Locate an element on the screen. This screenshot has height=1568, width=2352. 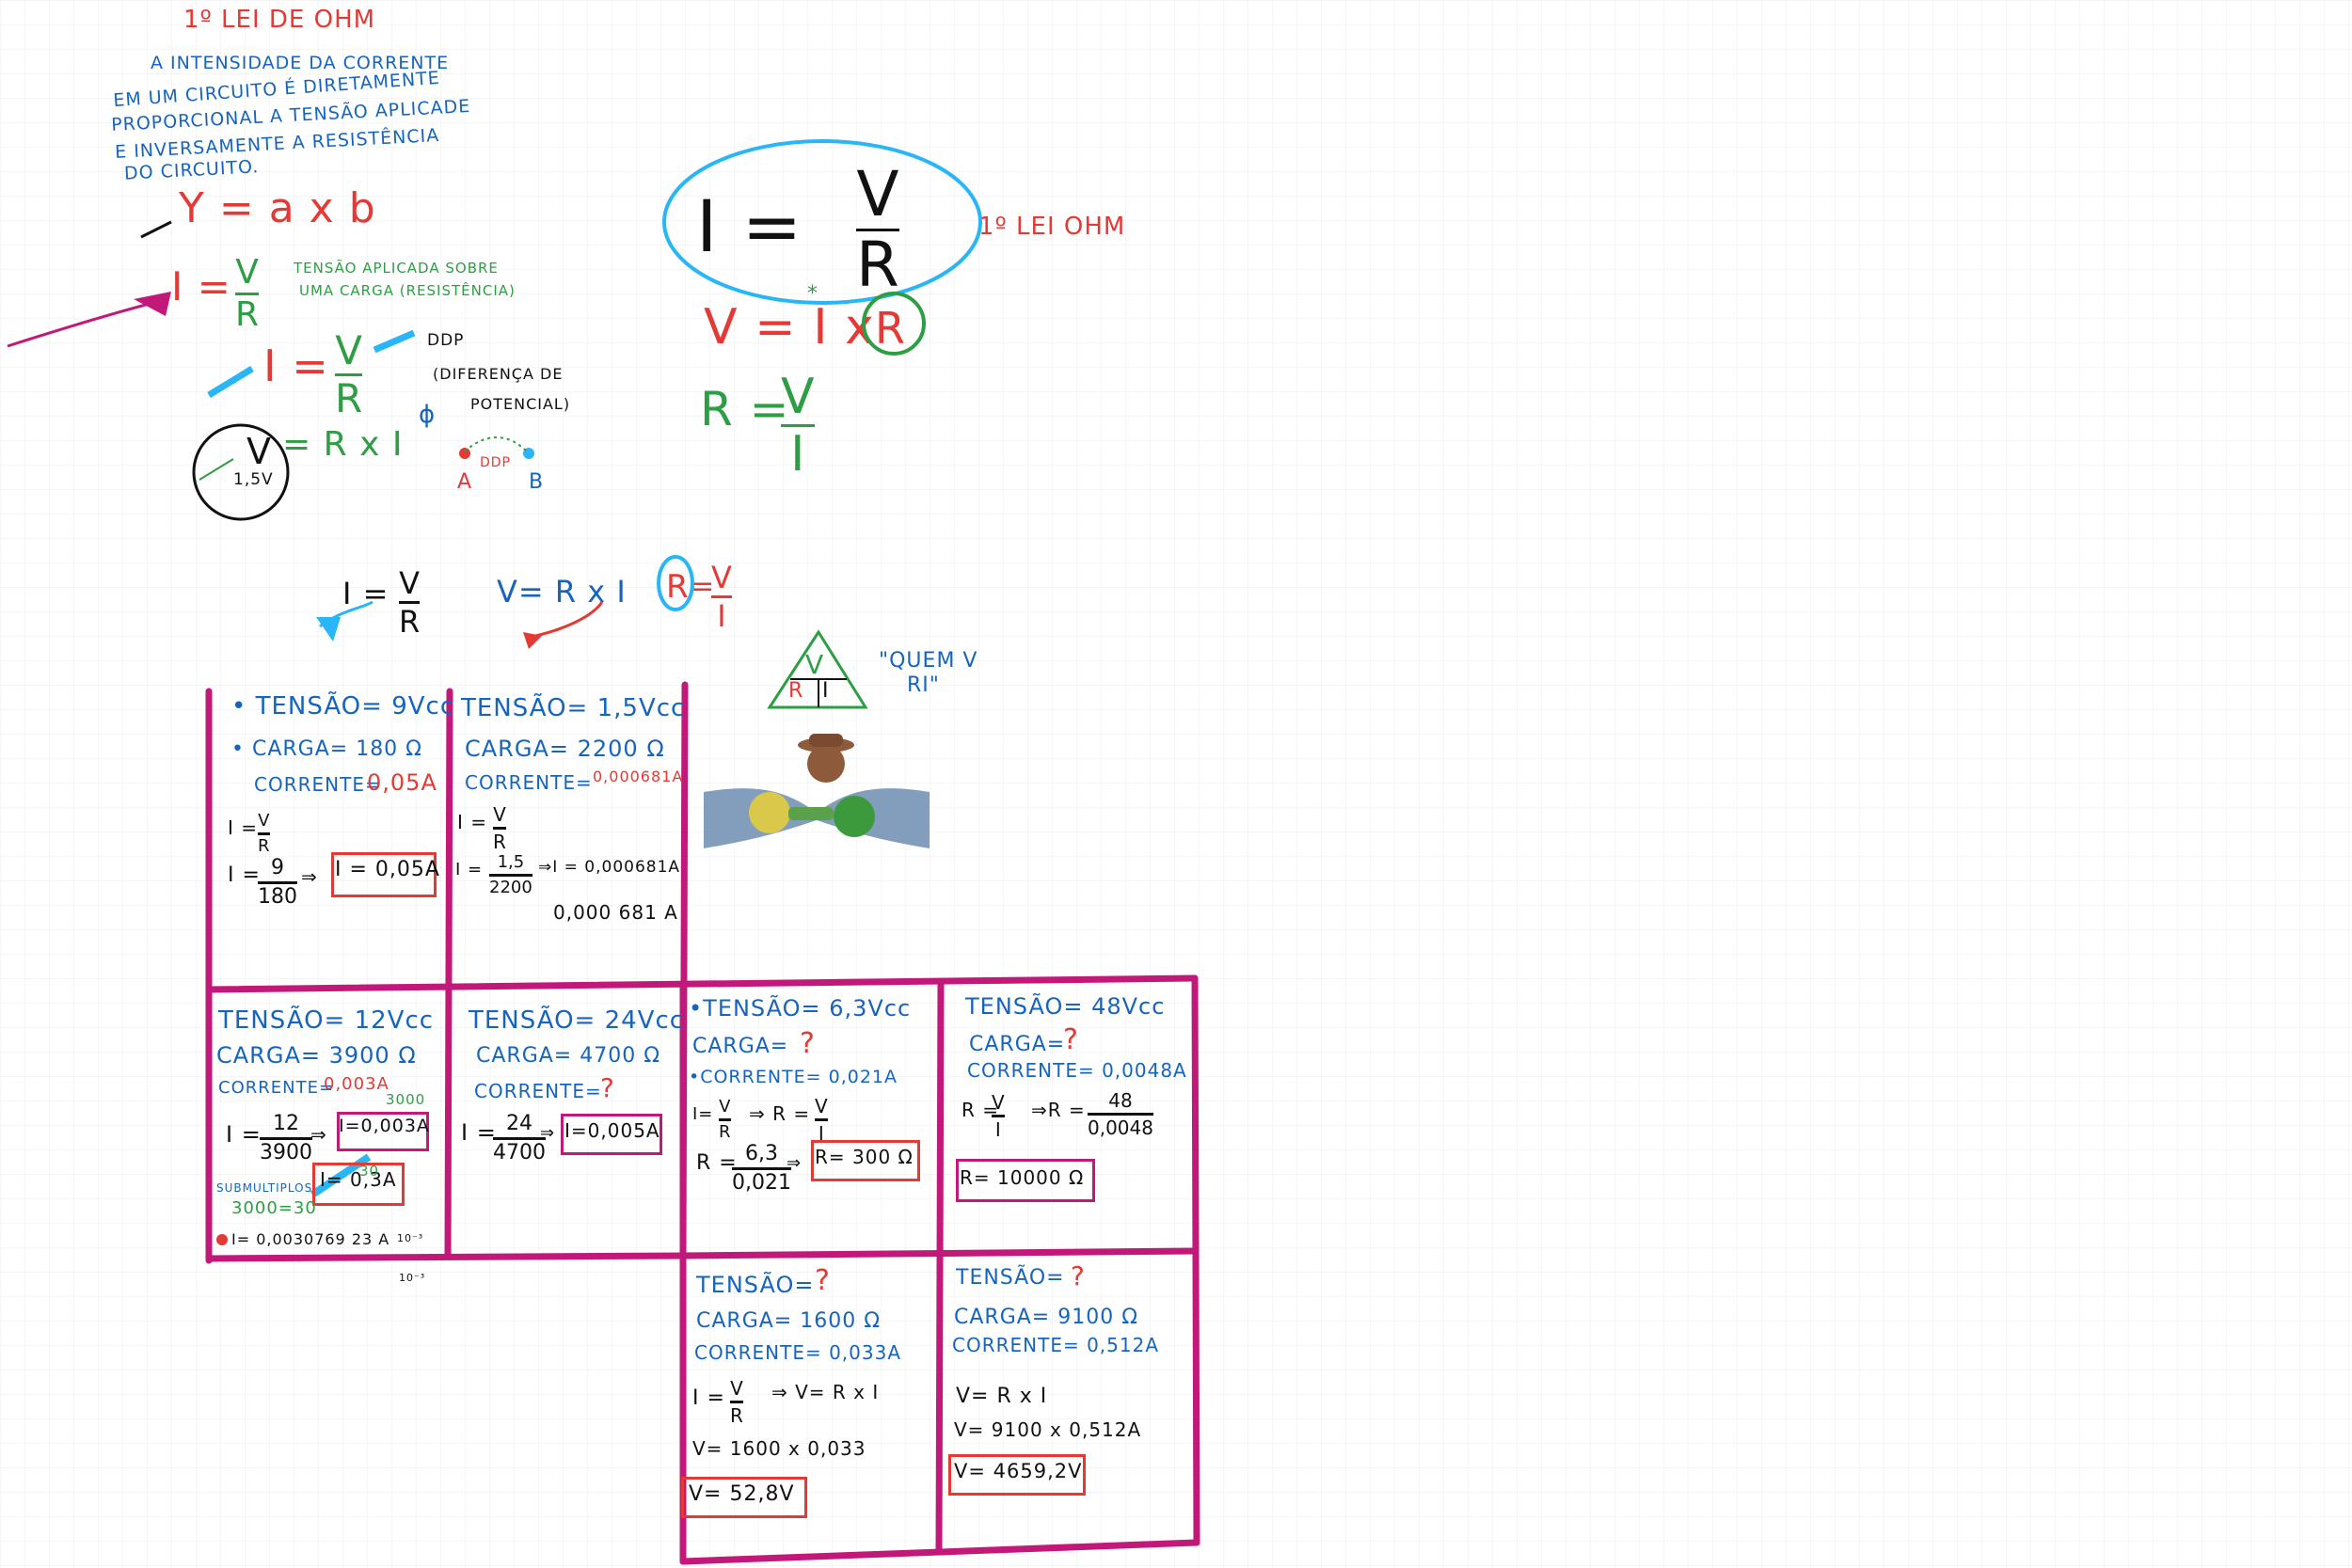
calc-line: V= R x I is located at coordinates (1002, 1396).